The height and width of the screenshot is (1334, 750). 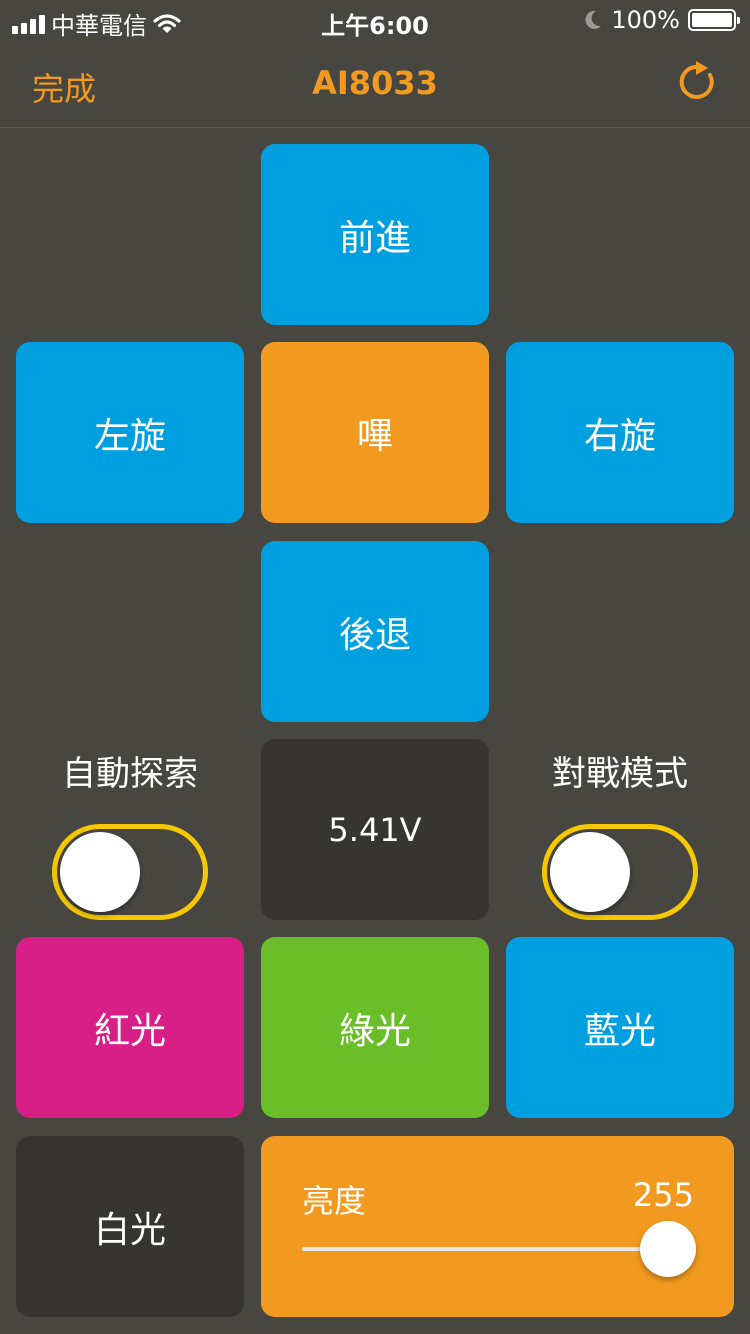 What do you see at coordinates (714, 20) in the screenshot?
I see `battery-icon` at bounding box center [714, 20].